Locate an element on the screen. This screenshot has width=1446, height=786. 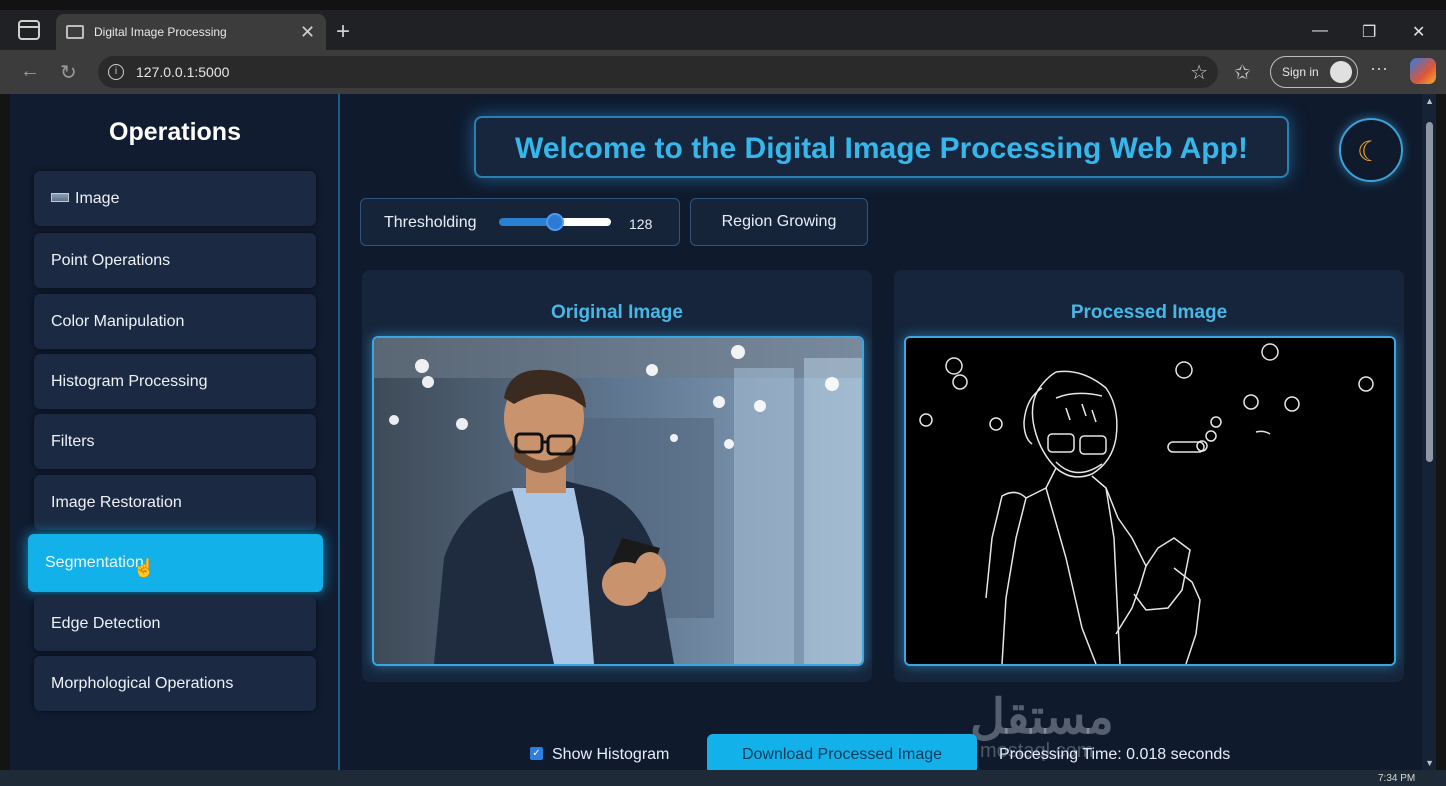
hand-cursor-icon: ☝ is located at coordinates (144, 568).